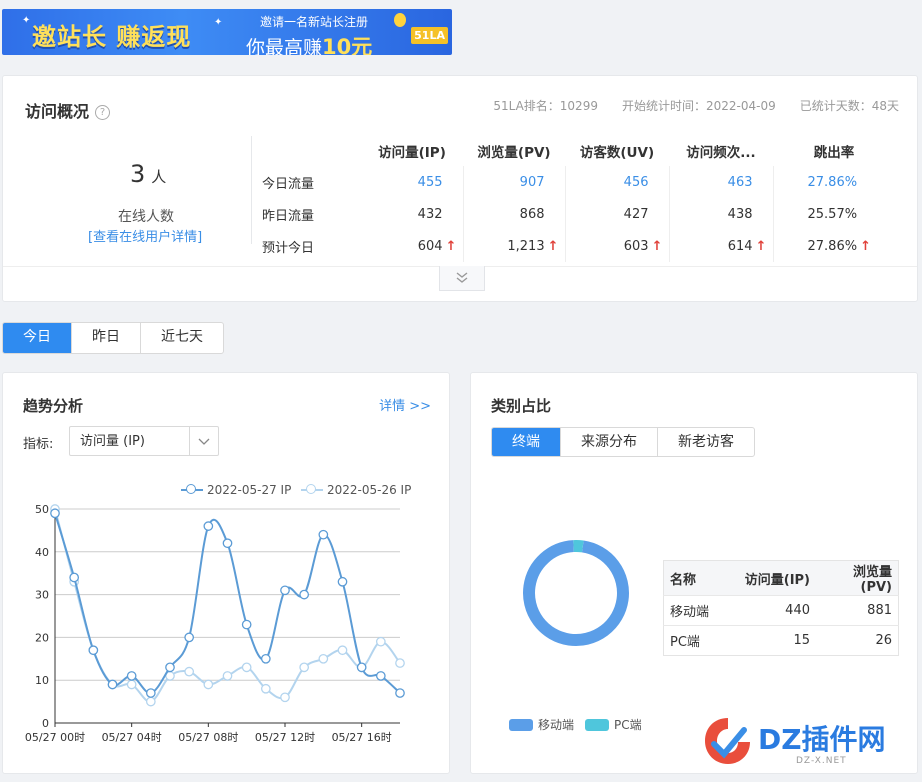 This screenshot has width=922, height=782. Describe the element at coordinates (68, 110) in the screenshot. I see `overview-title: 访问概况?` at that location.